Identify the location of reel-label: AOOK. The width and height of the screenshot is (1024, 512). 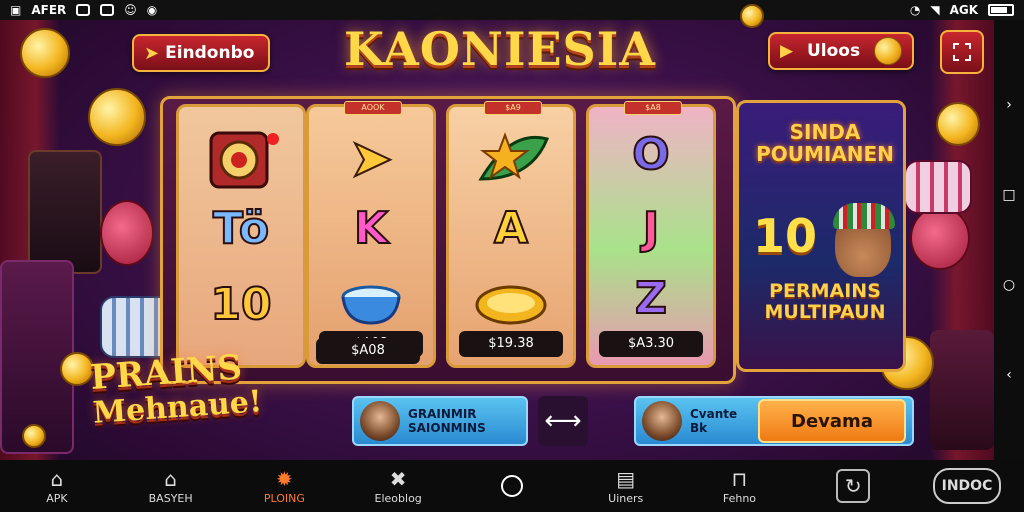
(373, 108).